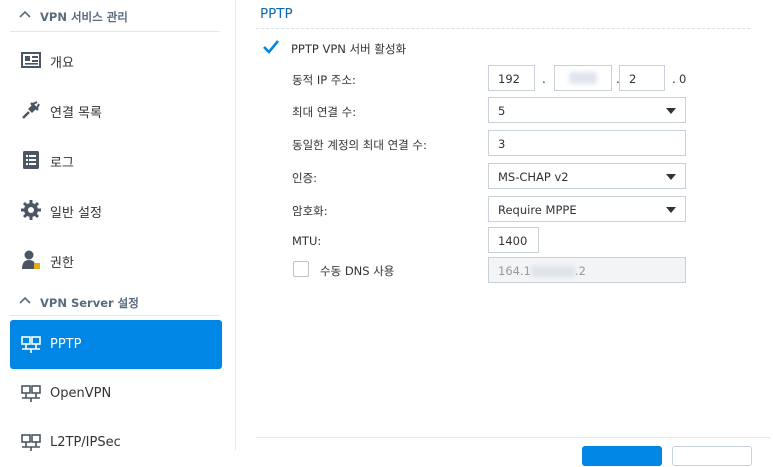 The height and width of the screenshot is (467, 773). I want to click on max-connections-select: 5, so click(587, 110).